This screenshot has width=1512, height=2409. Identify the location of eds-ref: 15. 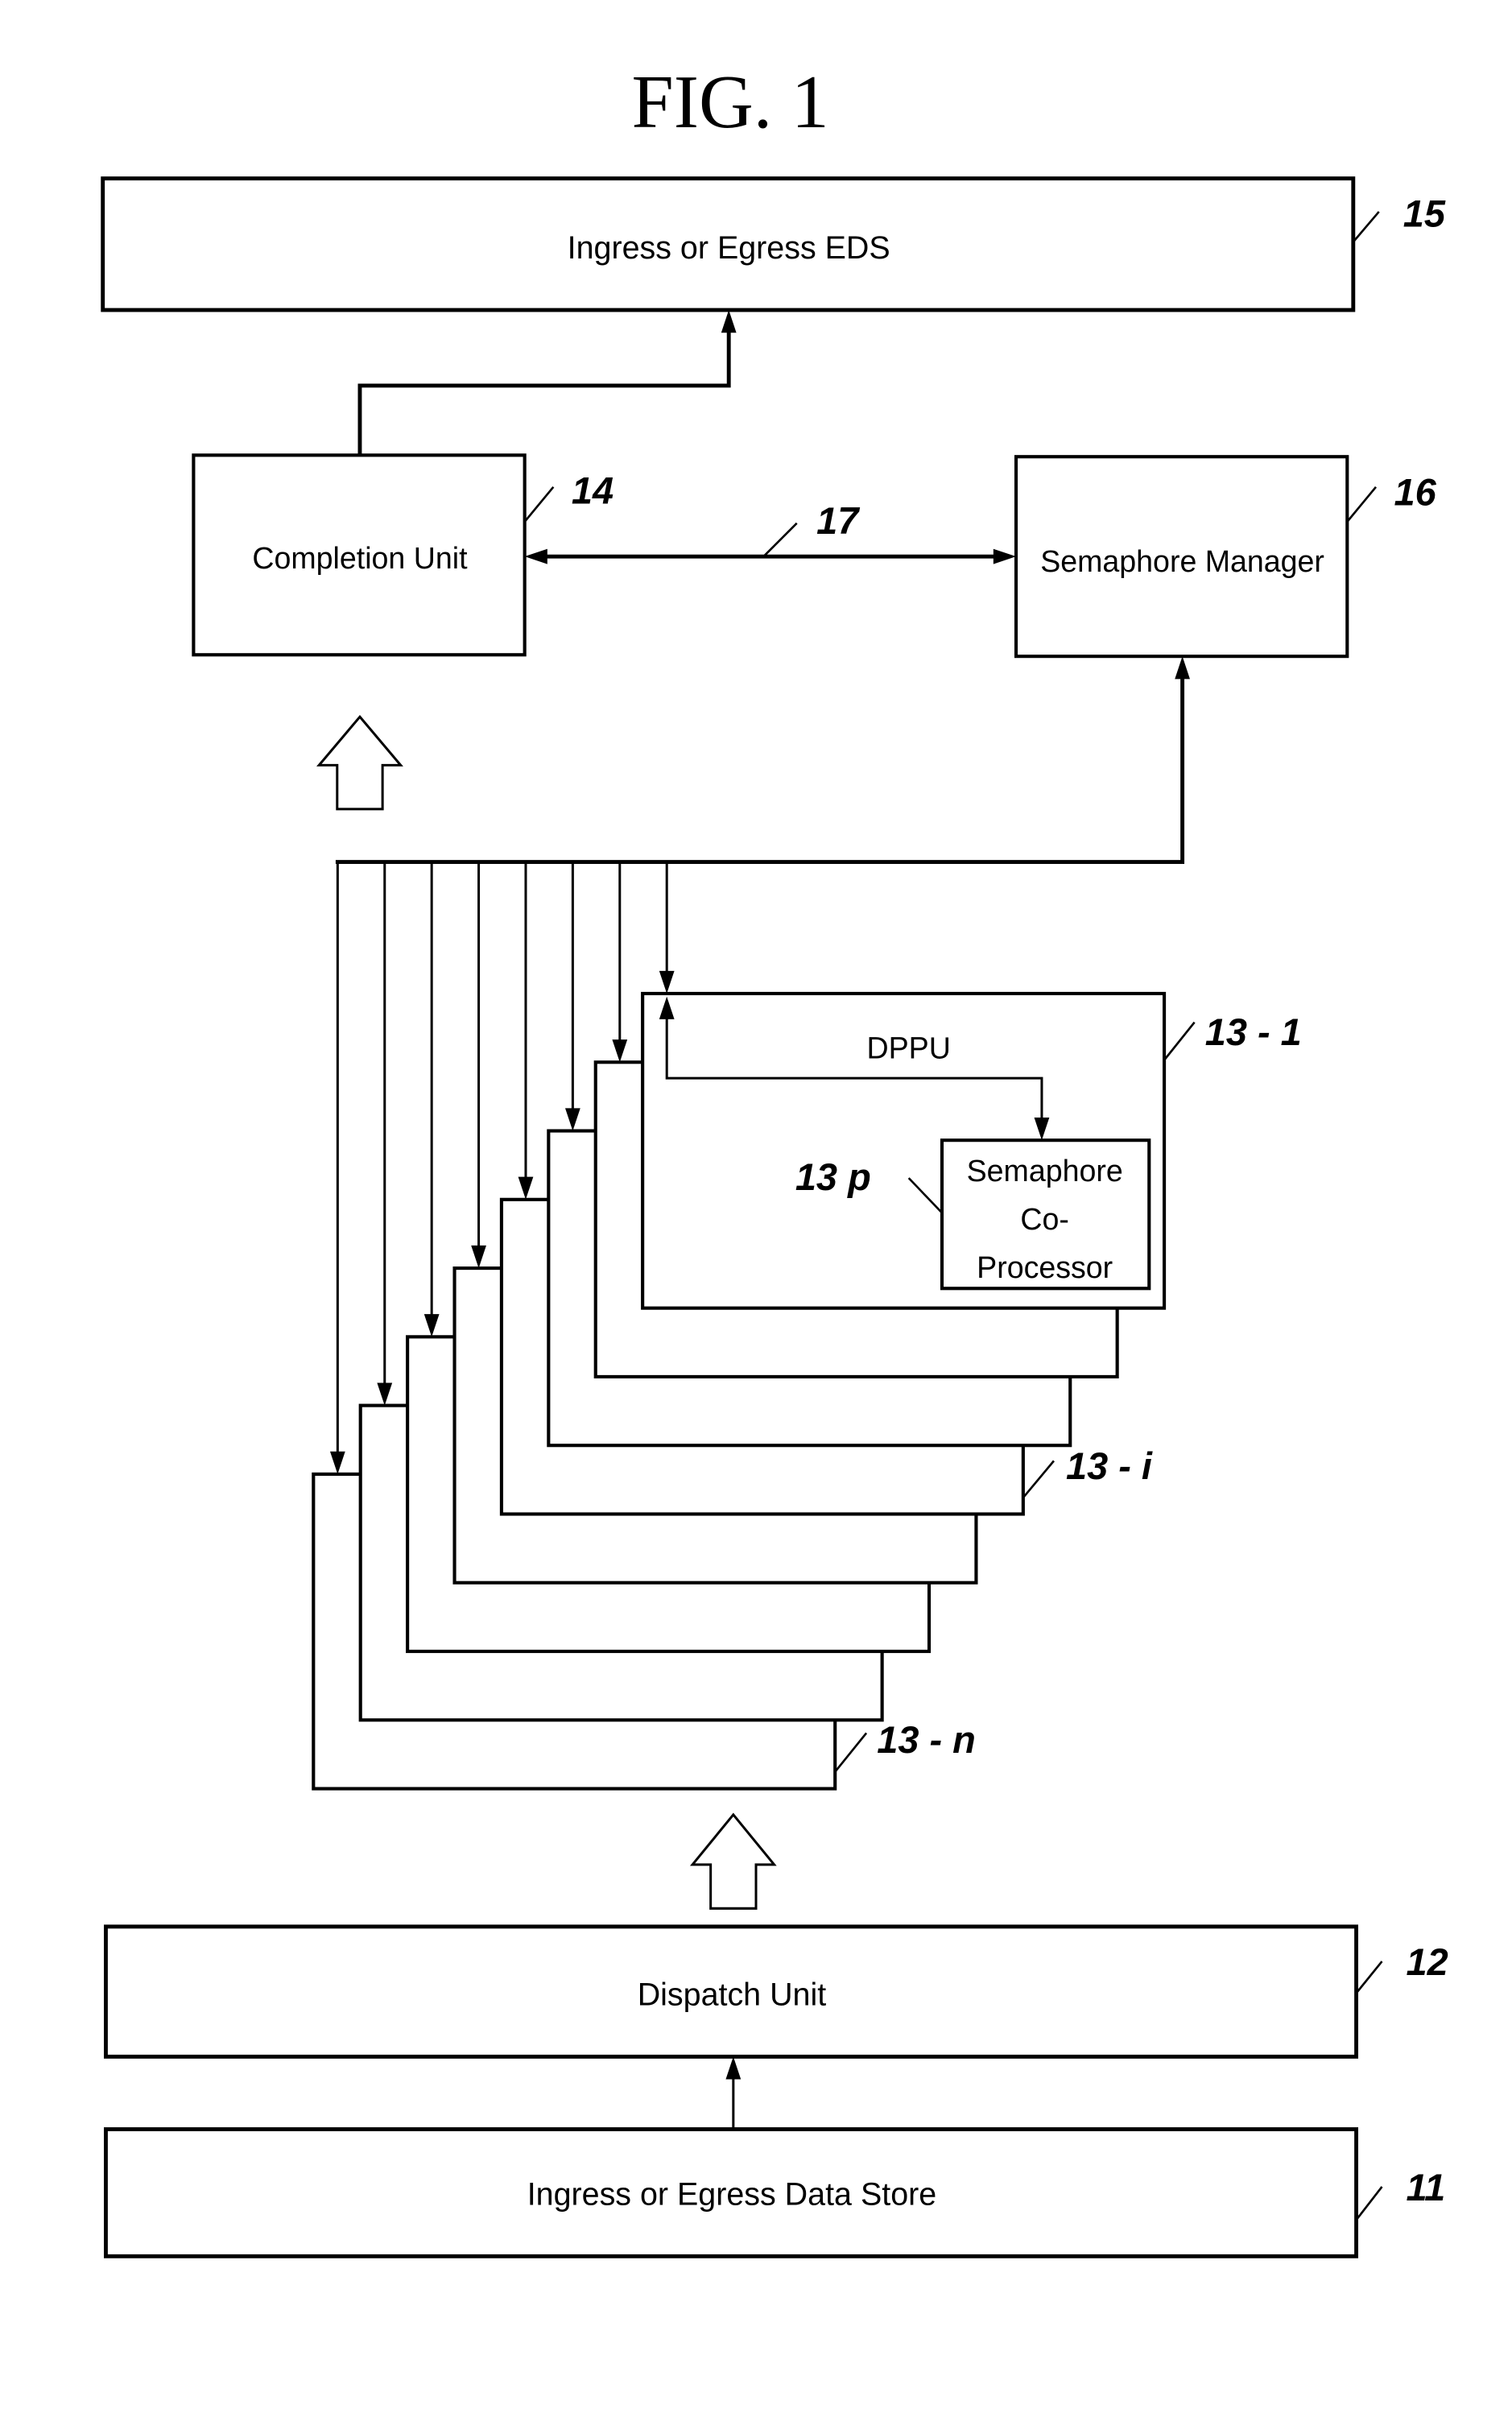
(1425, 213).